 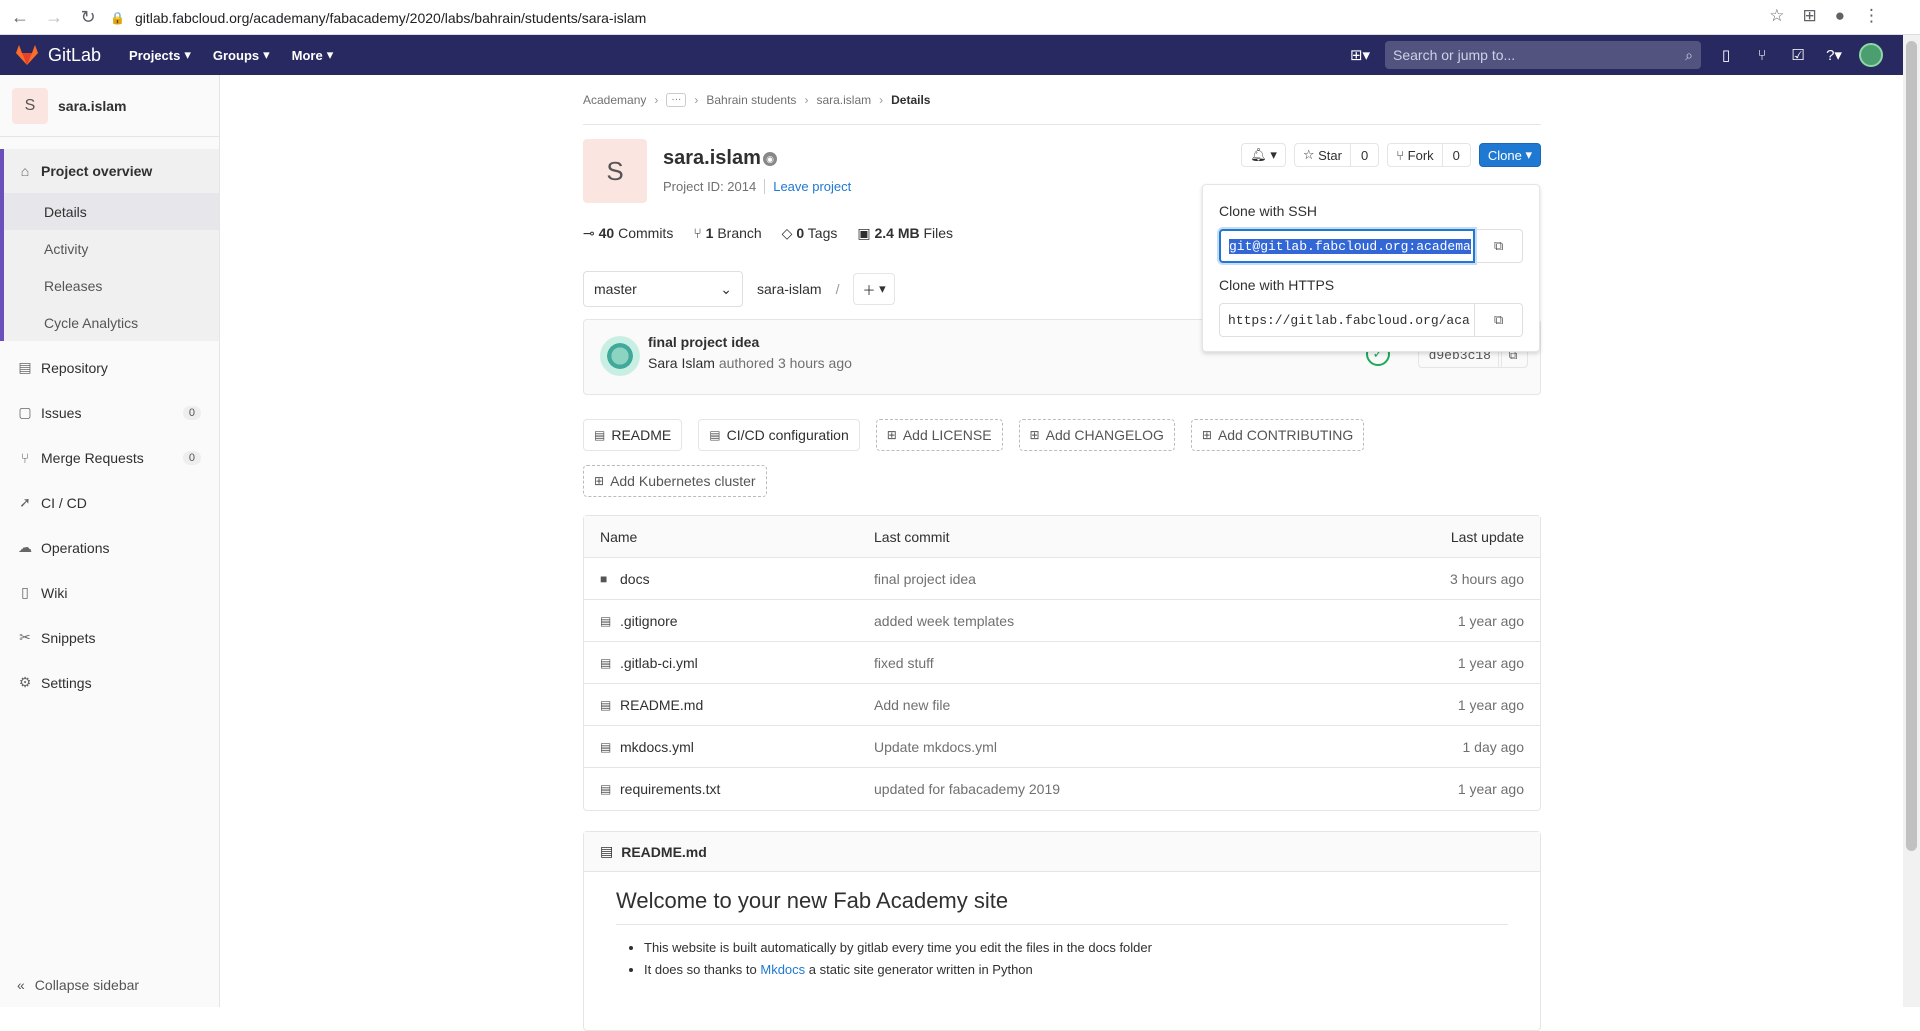 I want to click on book-icon: ▤, so click(x=25, y=367).